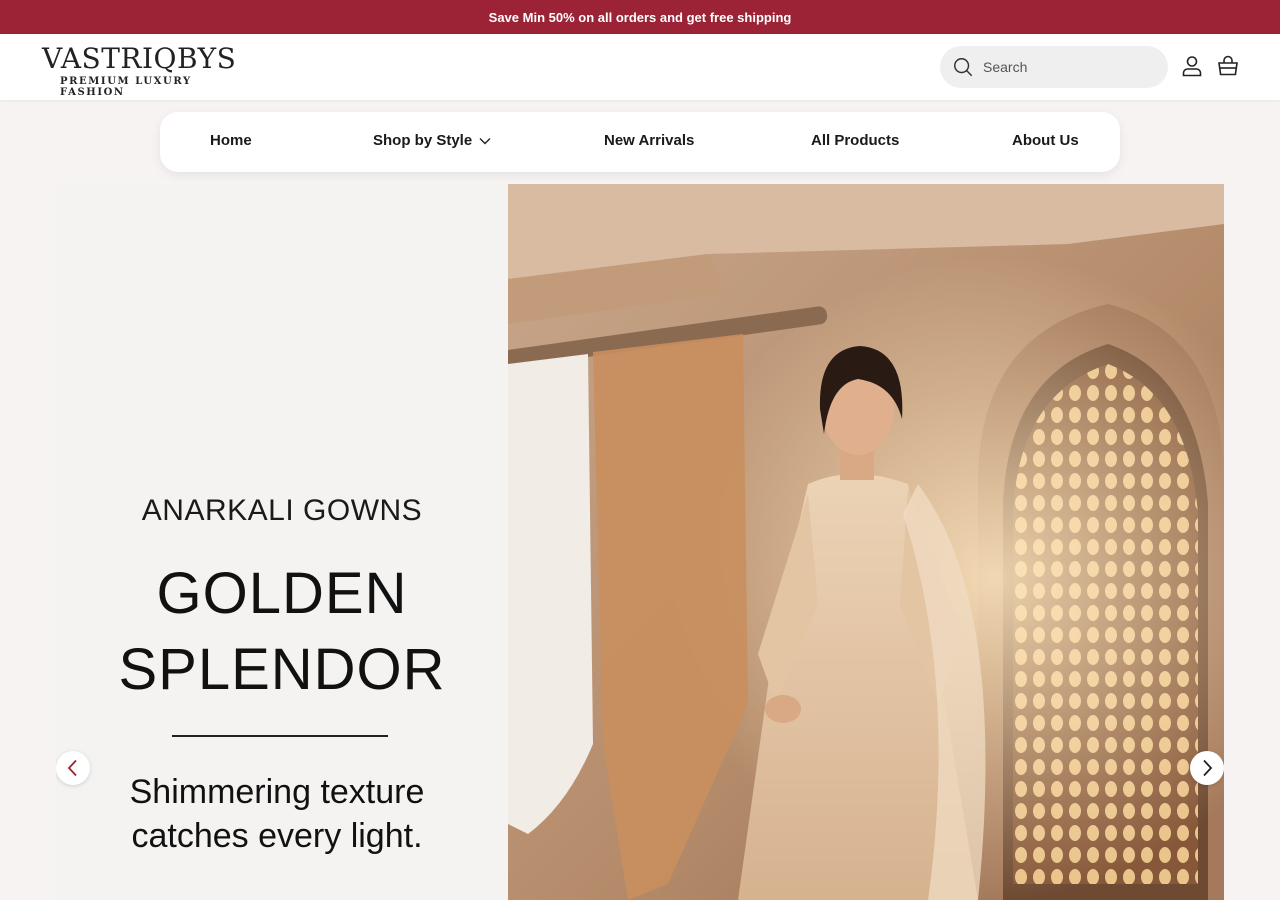  I want to click on nav-item-label: About Us, so click(1045, 140).